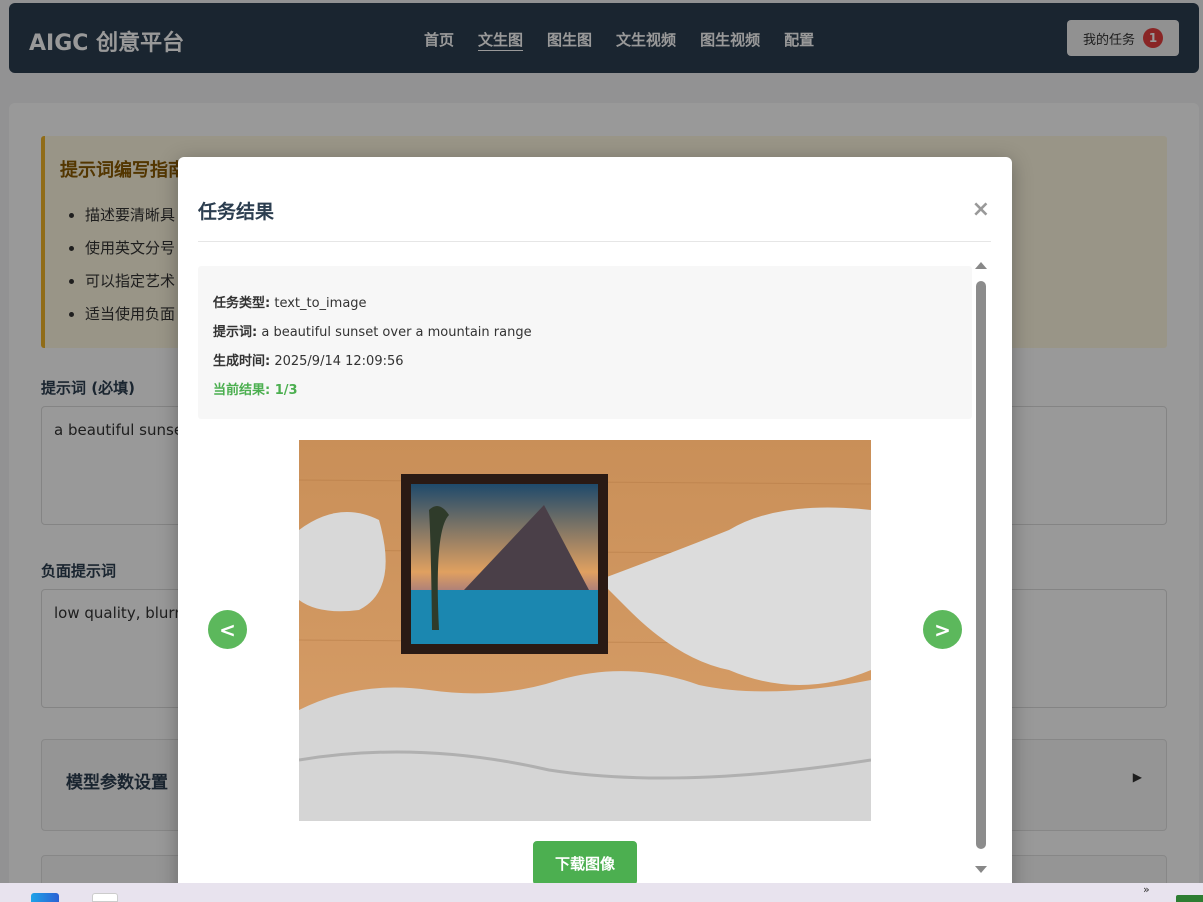  What do you see at coordinates (396, 332) in the screenshot?
I see `prompt-info-value: a beautiful sunset over a mountain range` at bounding box center [396, 332].